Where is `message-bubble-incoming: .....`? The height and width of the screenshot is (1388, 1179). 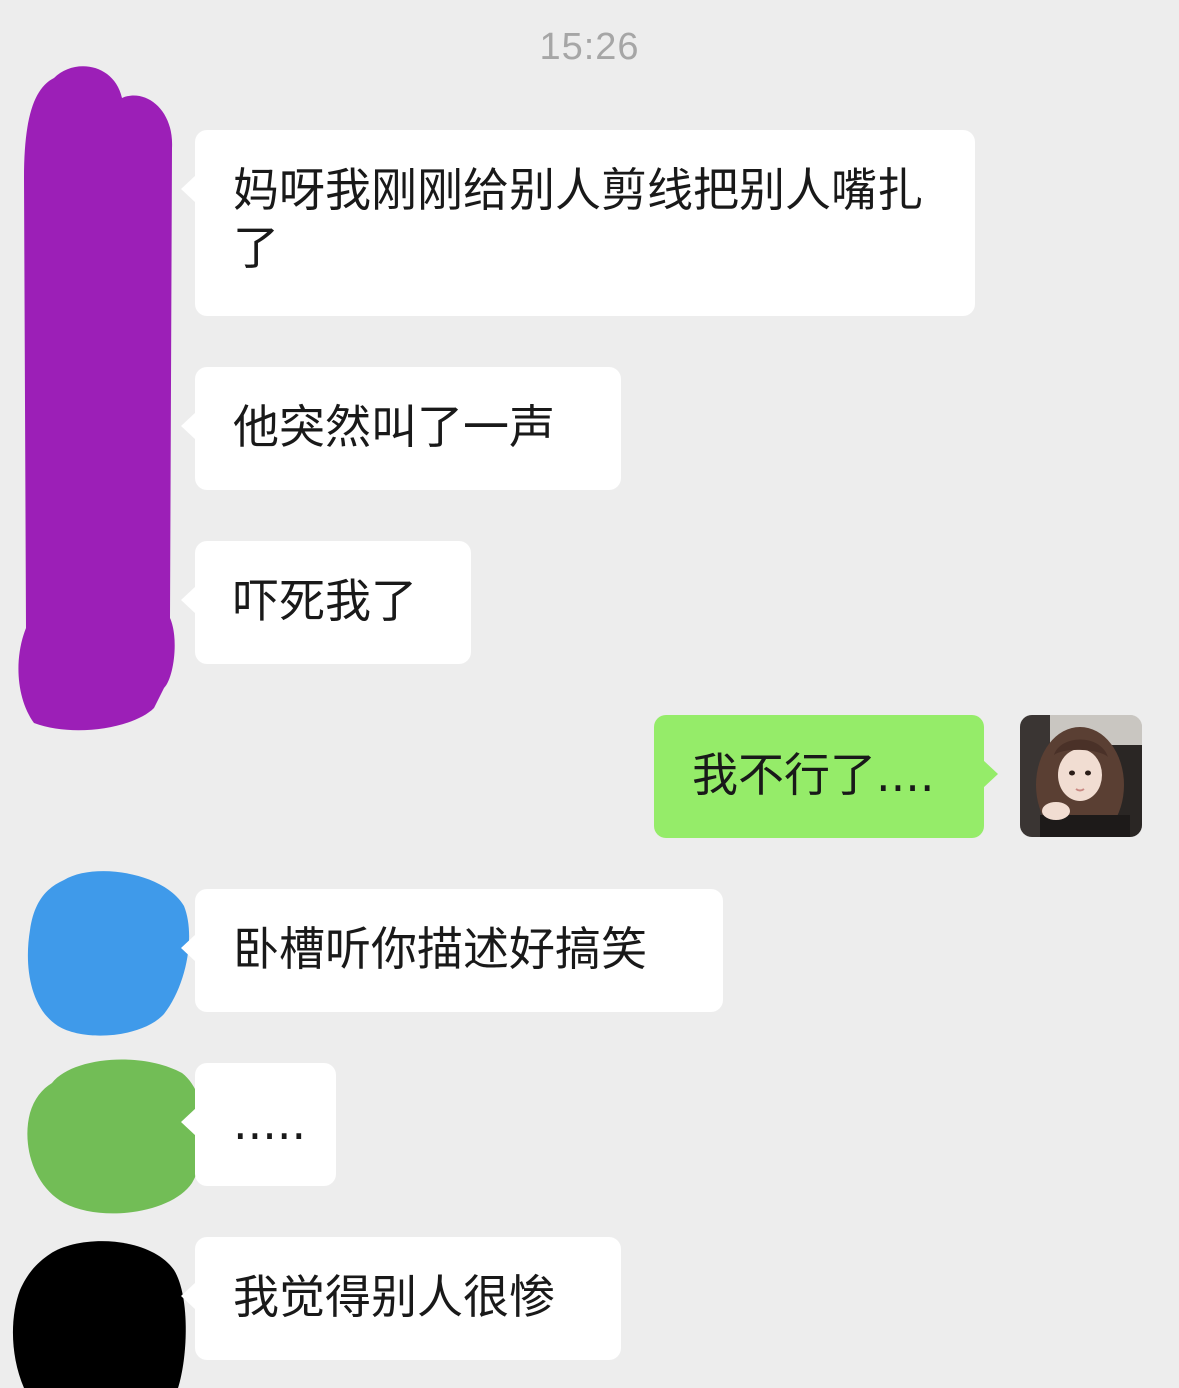
message-bubble-incoming: ..... is located at coordinates (258, 1124).